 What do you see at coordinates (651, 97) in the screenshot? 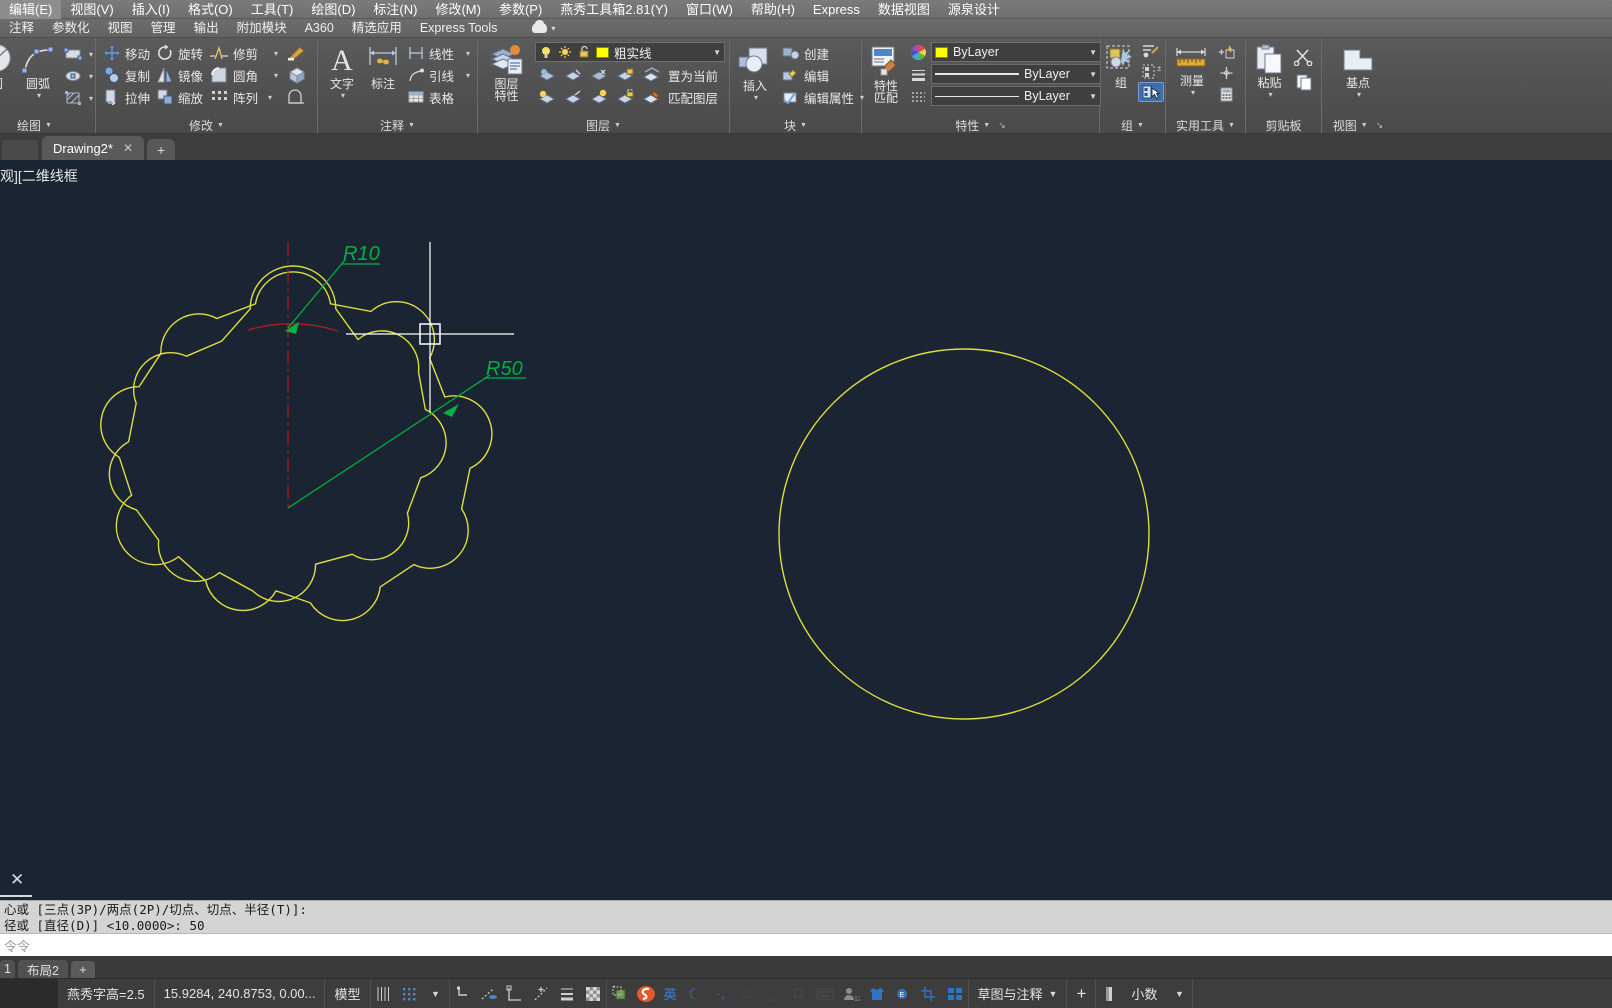
I see `match-layer-icon` at bounding box center [651, 97].